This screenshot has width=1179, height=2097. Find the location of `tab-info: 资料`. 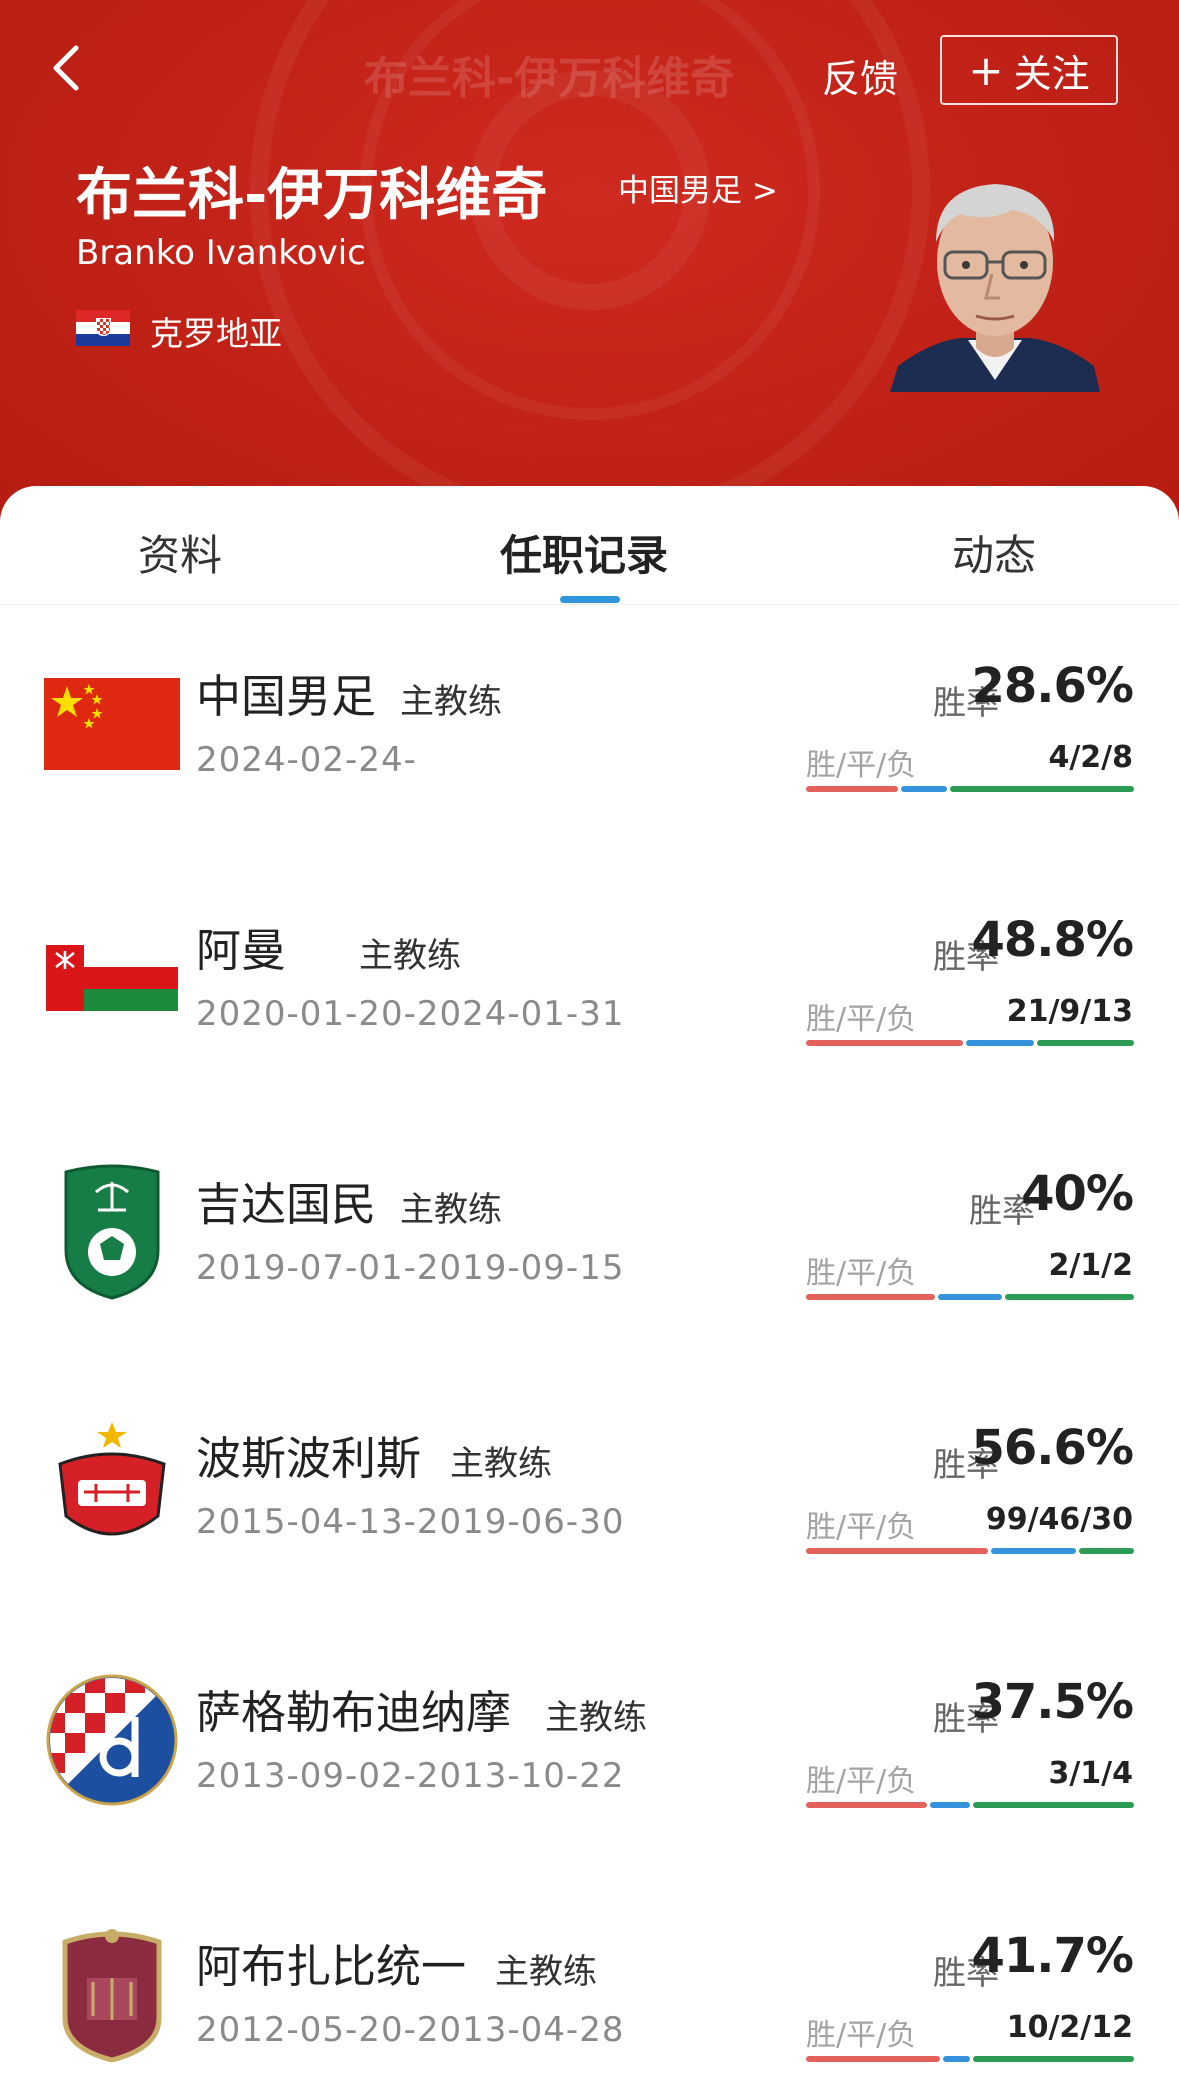

tab-info: 资料 is located at coordinates (180, 552).